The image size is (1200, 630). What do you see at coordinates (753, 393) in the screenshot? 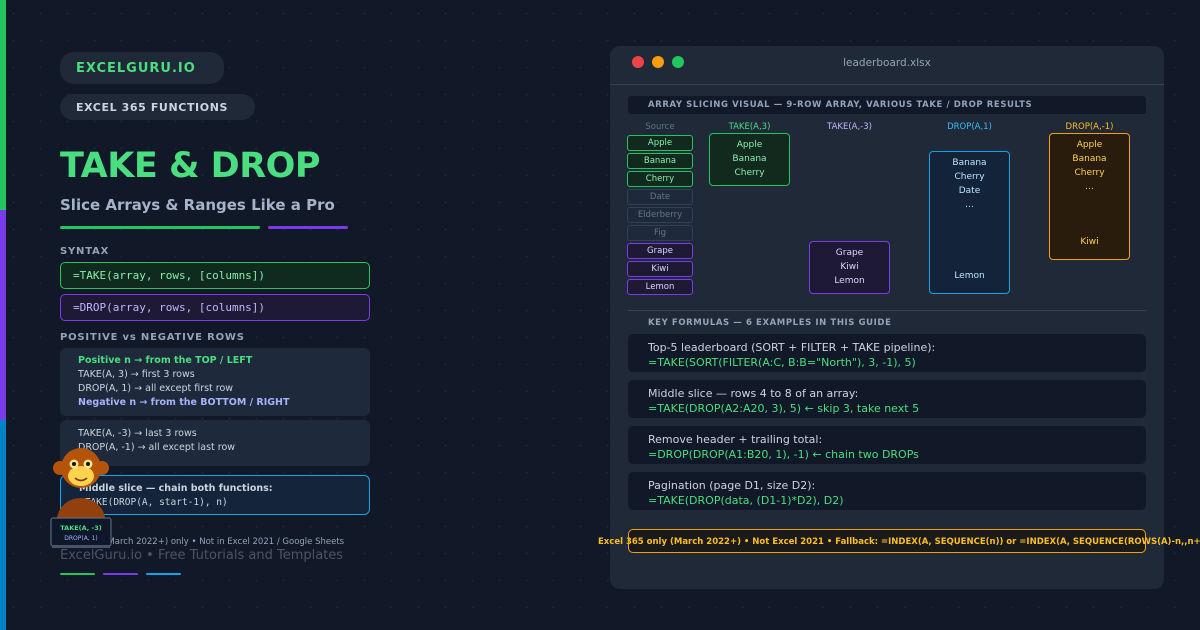
I see `example-description: Middle slice — rows 4 to 8 of an array:` at bounding box center [753, 393].